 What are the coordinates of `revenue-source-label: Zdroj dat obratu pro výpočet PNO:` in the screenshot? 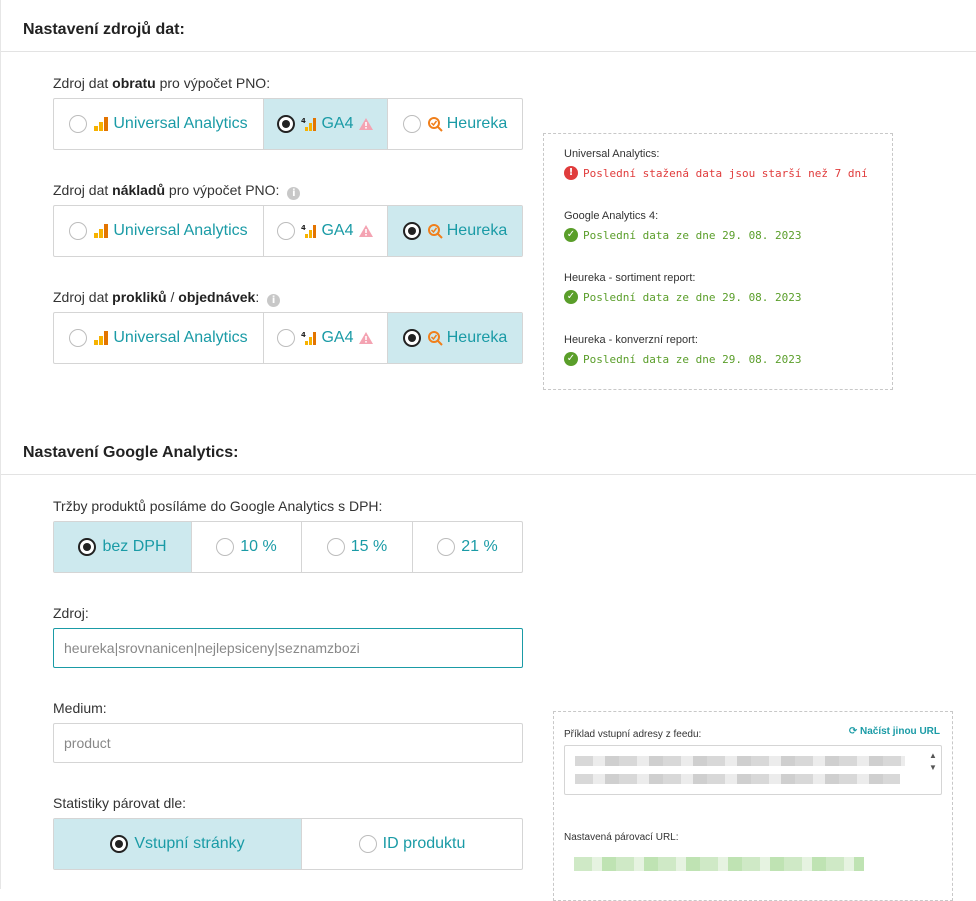 It's located at (161, 83).